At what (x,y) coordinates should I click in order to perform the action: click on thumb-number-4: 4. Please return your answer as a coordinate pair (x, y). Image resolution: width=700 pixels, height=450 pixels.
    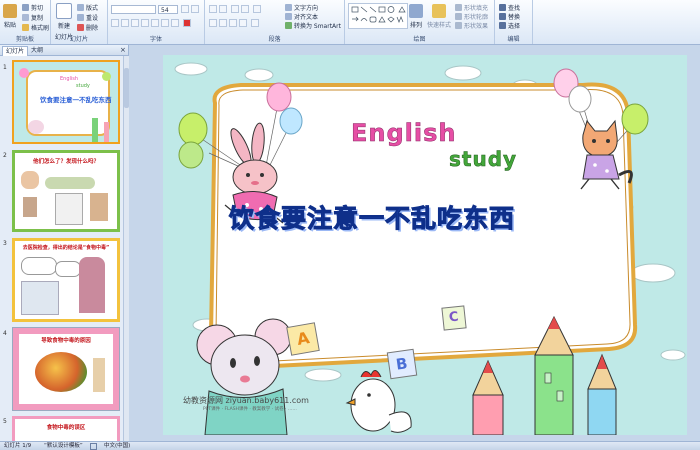
    Looking at the image, I should click on (5, 333).